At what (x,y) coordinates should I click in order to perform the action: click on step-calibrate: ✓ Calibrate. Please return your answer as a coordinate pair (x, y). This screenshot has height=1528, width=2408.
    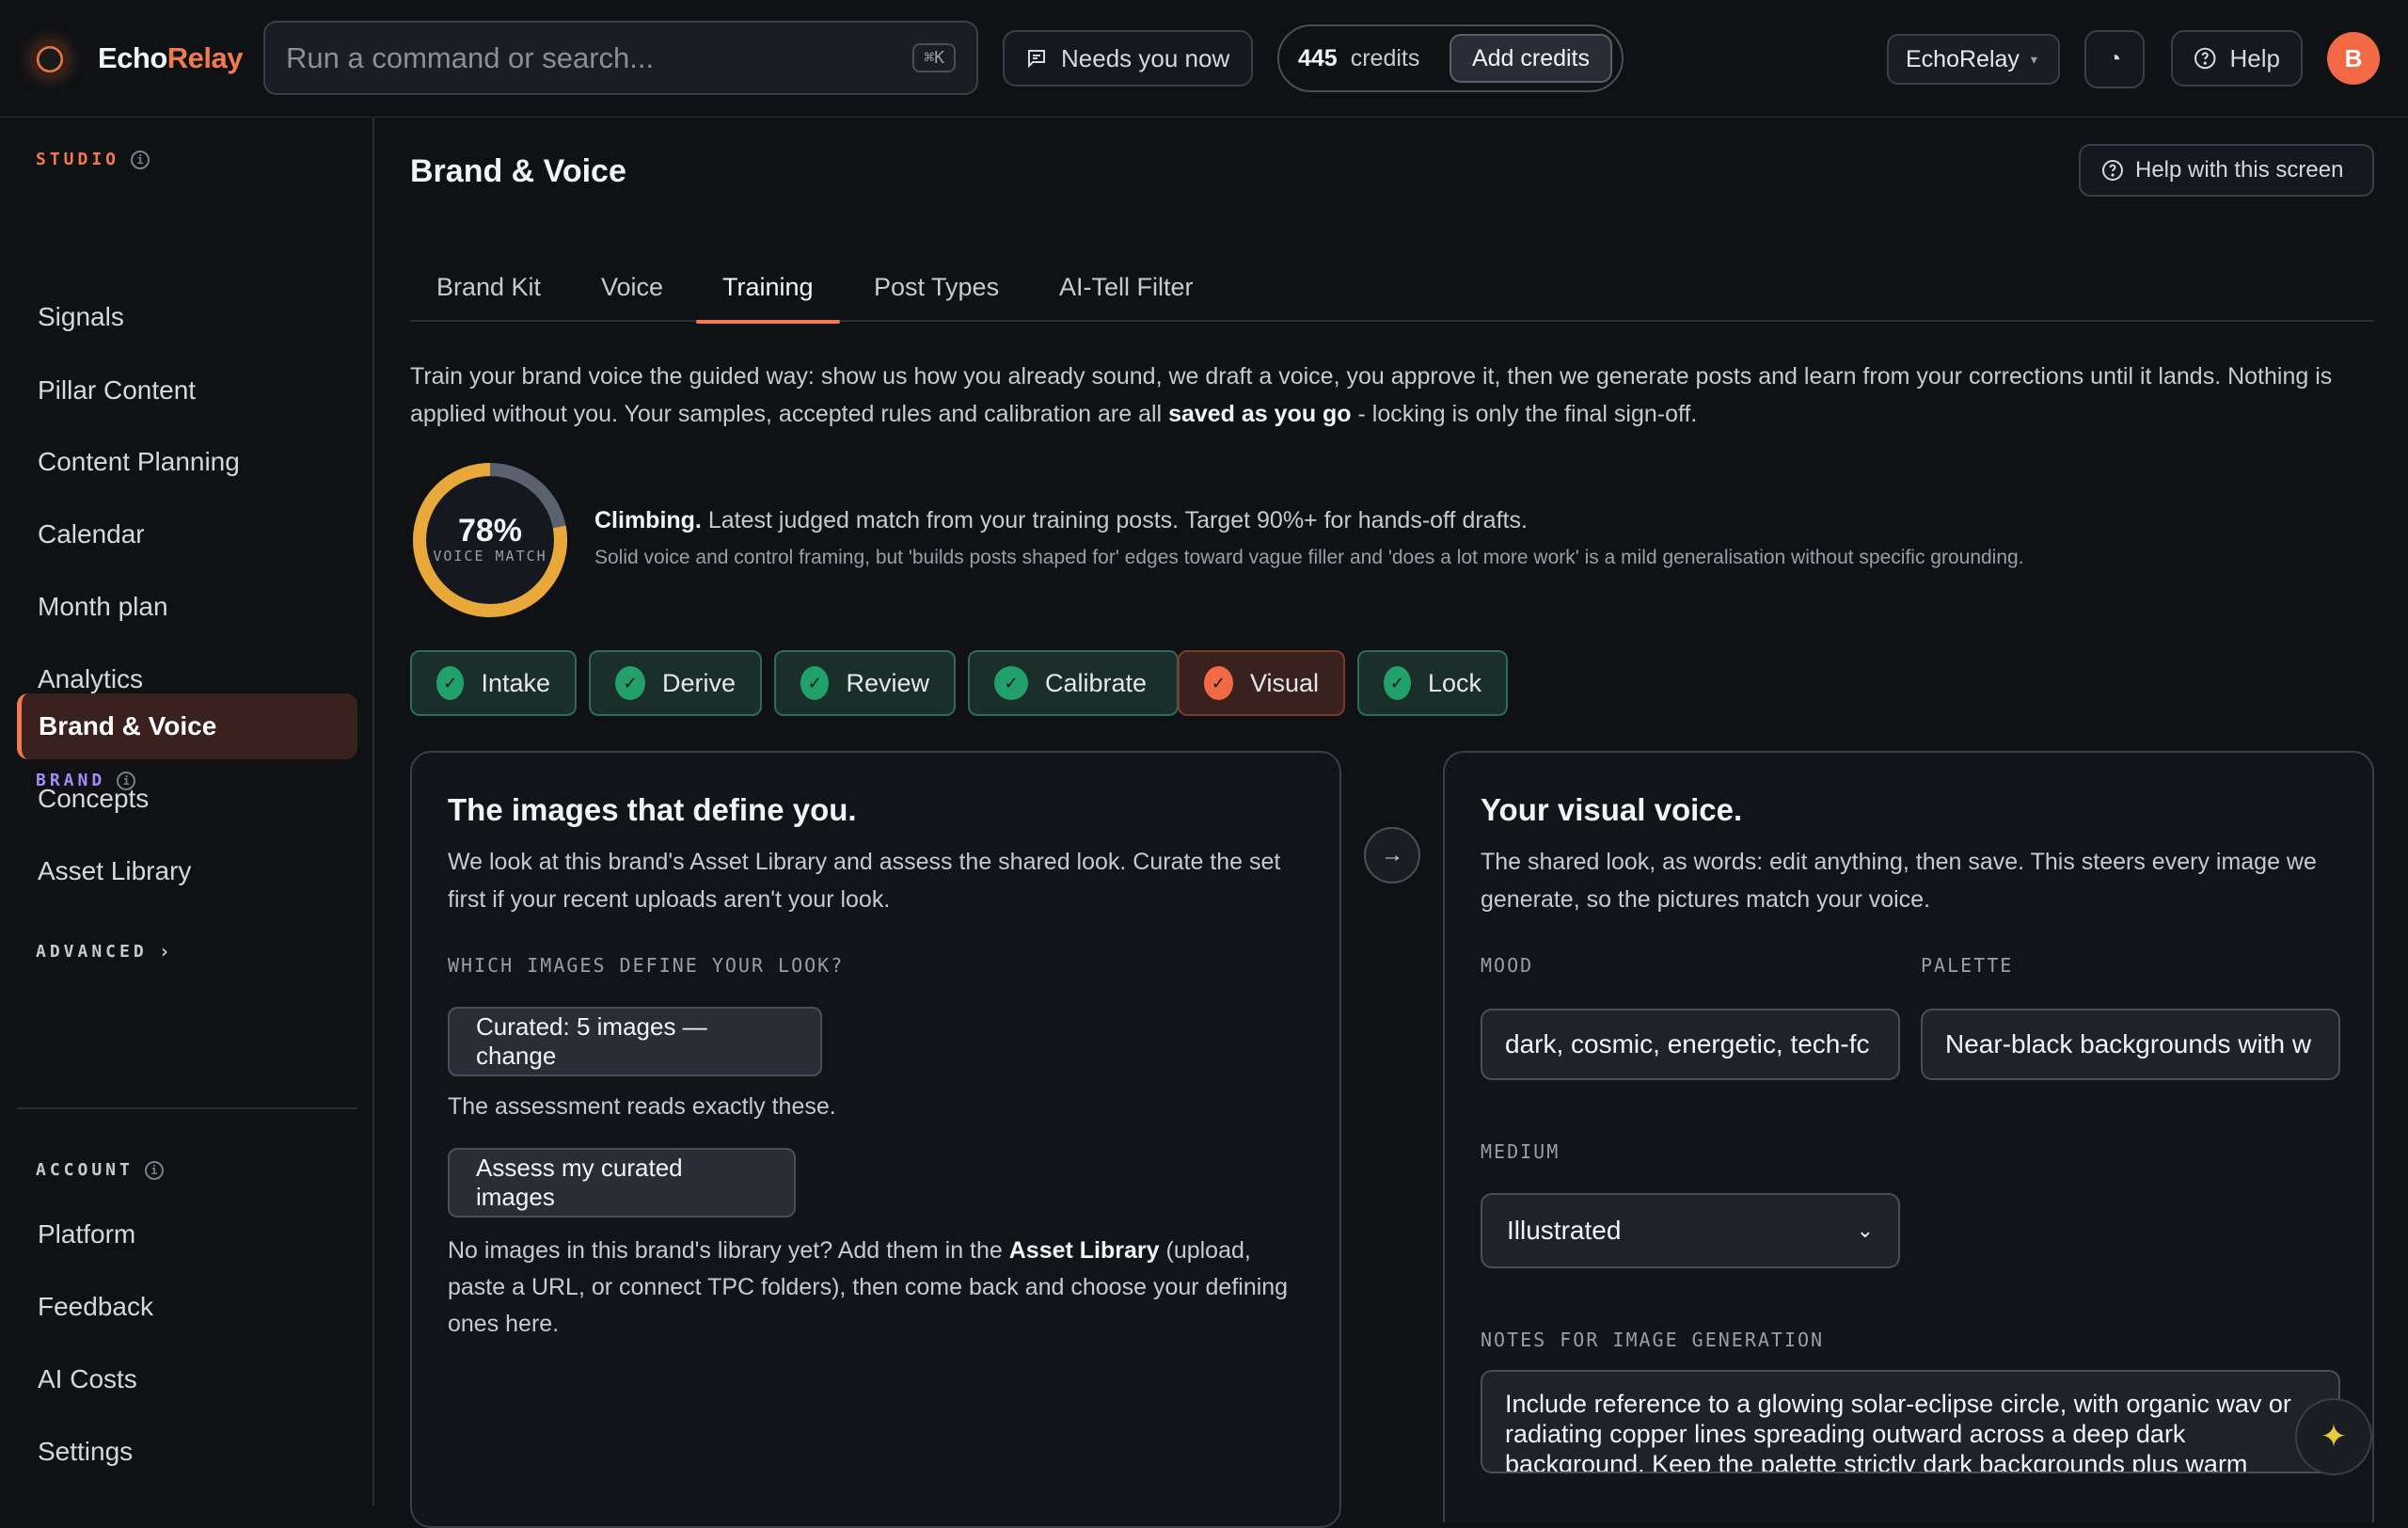
    Looking at the image, I should click on (1074, 683).